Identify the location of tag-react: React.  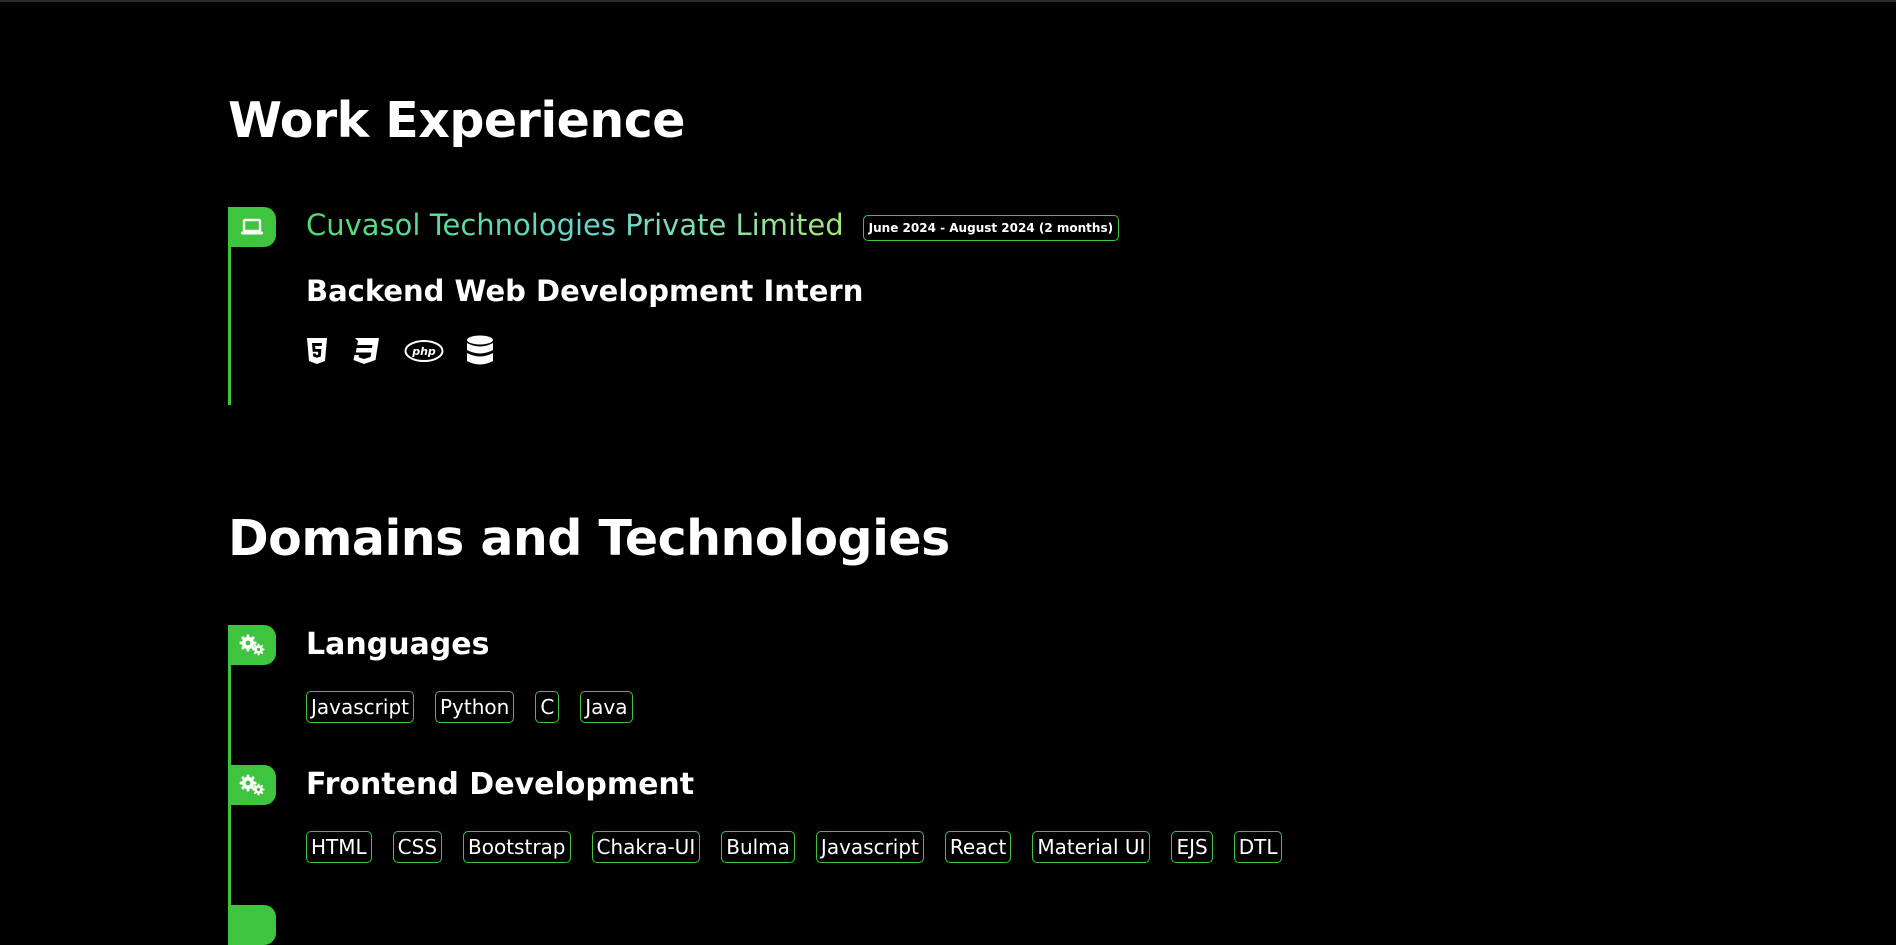
(978, 847).